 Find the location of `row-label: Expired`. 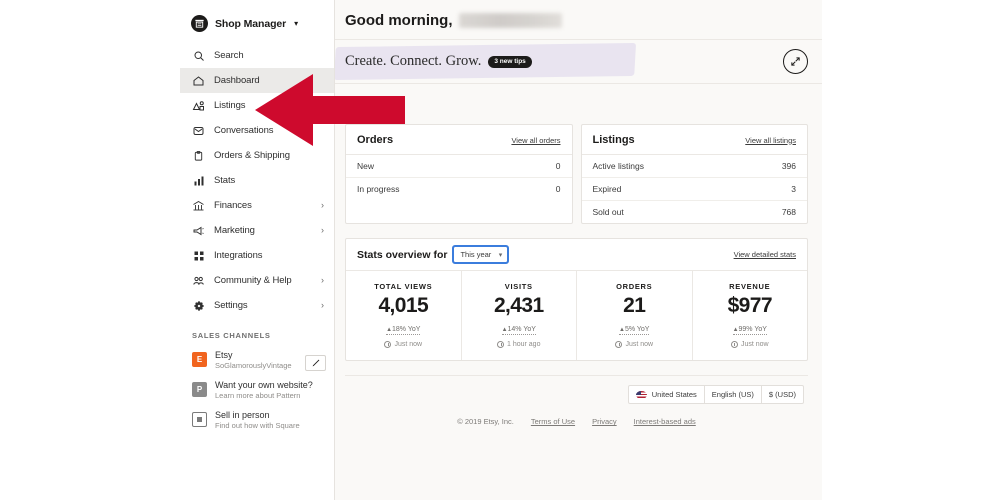

row-label: Expired is located at coordinates (607, 189).